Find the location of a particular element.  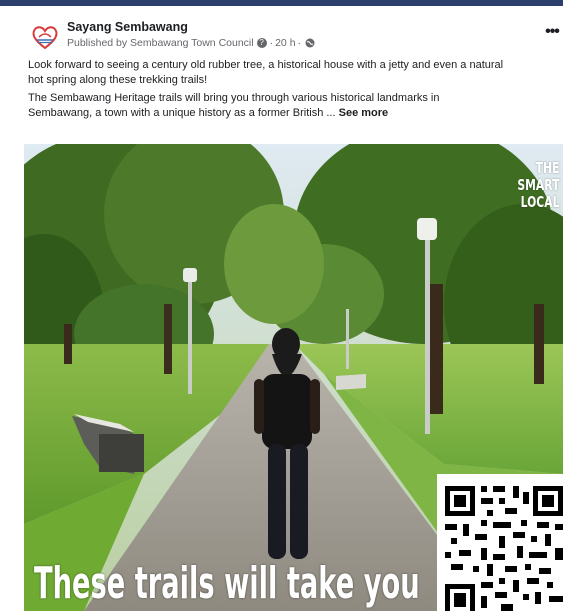

more-options-button: ••• is located at coordinates (552, 33).